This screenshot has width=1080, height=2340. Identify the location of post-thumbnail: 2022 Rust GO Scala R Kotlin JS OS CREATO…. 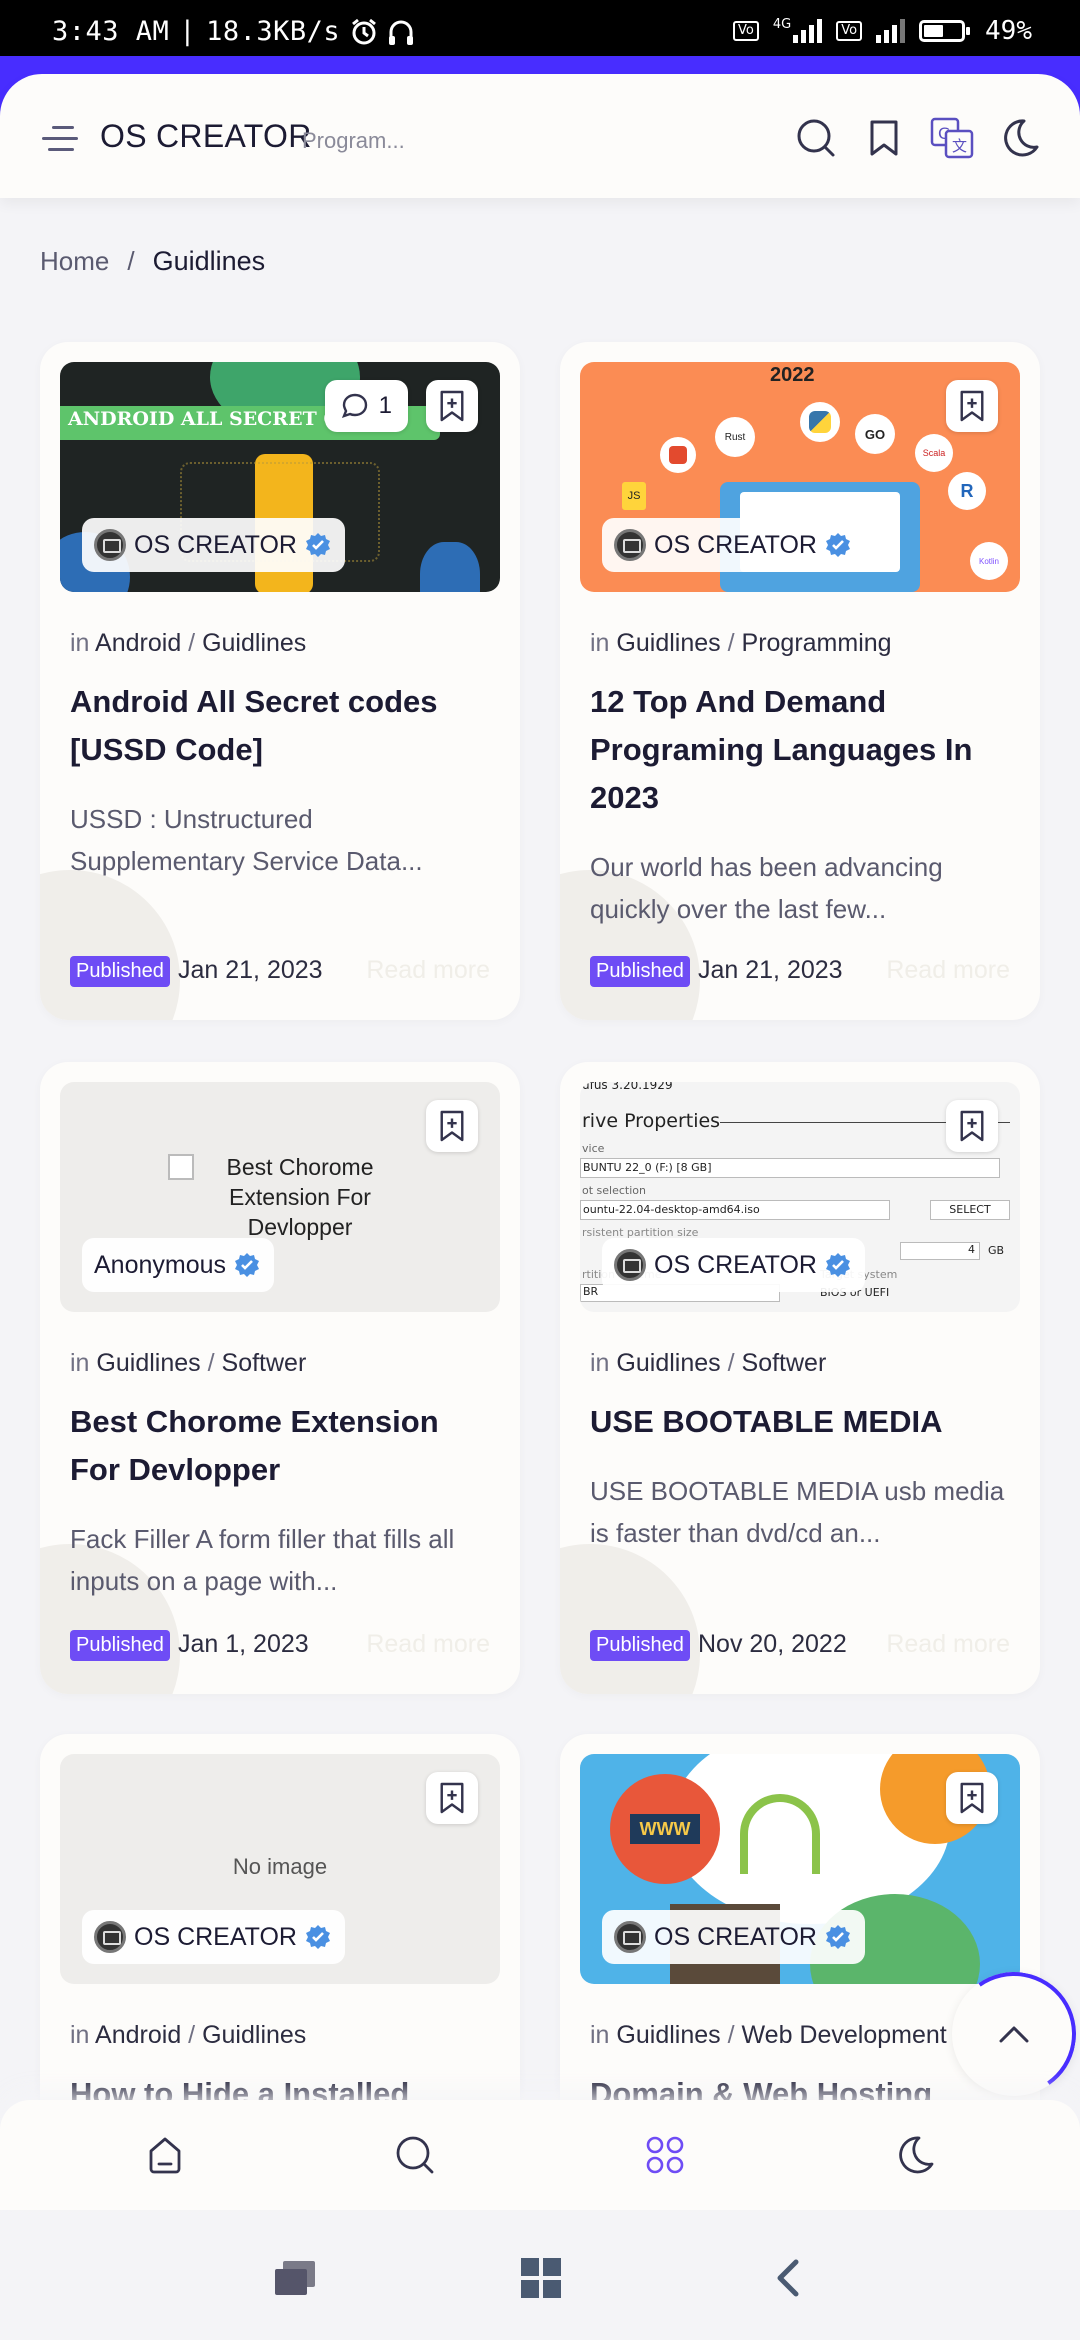
(800, 477).